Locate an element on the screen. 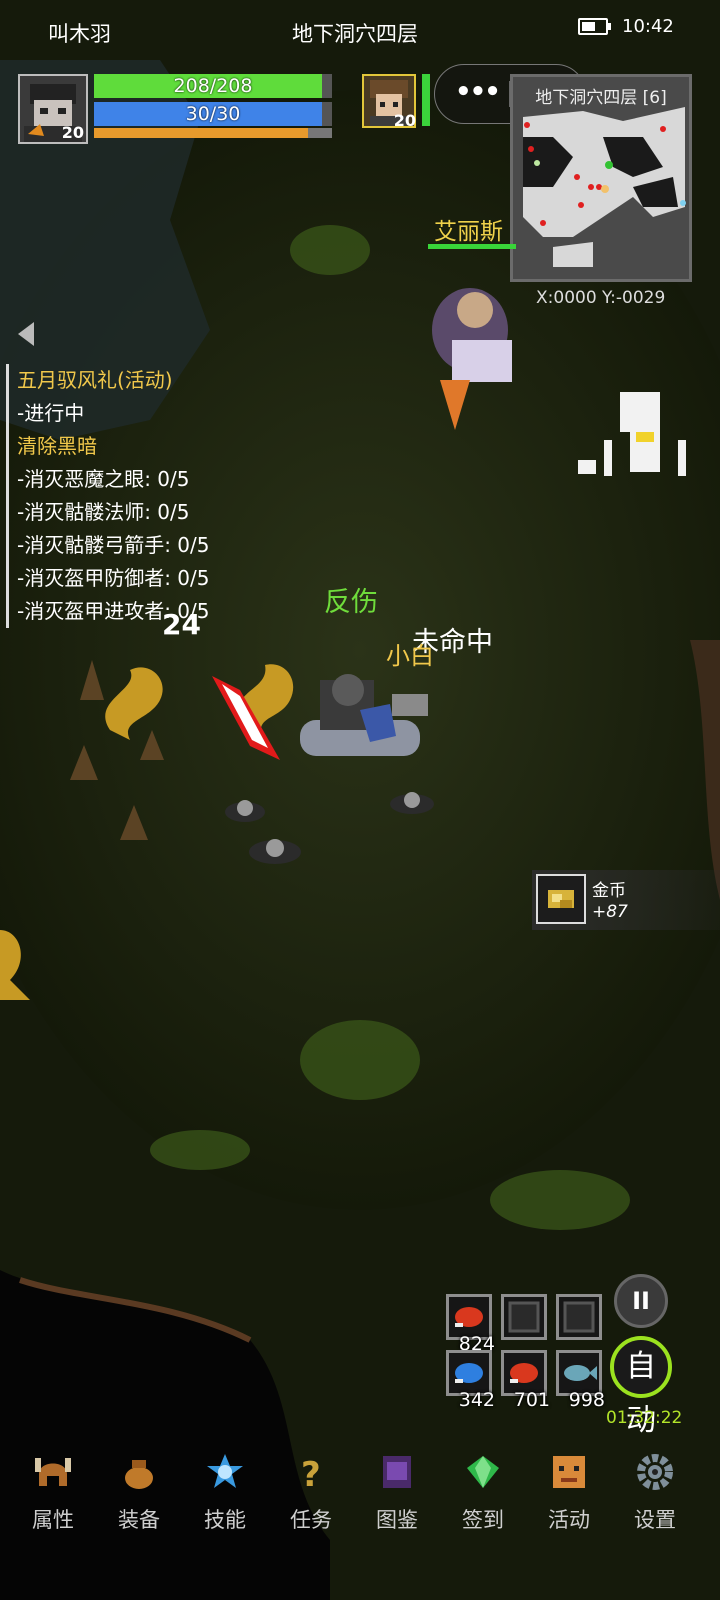  player-portrait: 20 is located at coordinates (53, 109).